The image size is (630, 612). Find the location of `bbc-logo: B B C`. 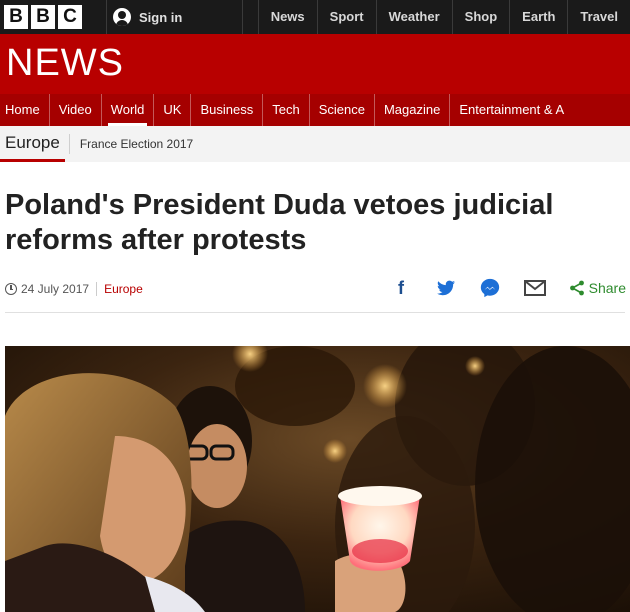

bbc-logo: B B C is located at coordinates (43, 17).